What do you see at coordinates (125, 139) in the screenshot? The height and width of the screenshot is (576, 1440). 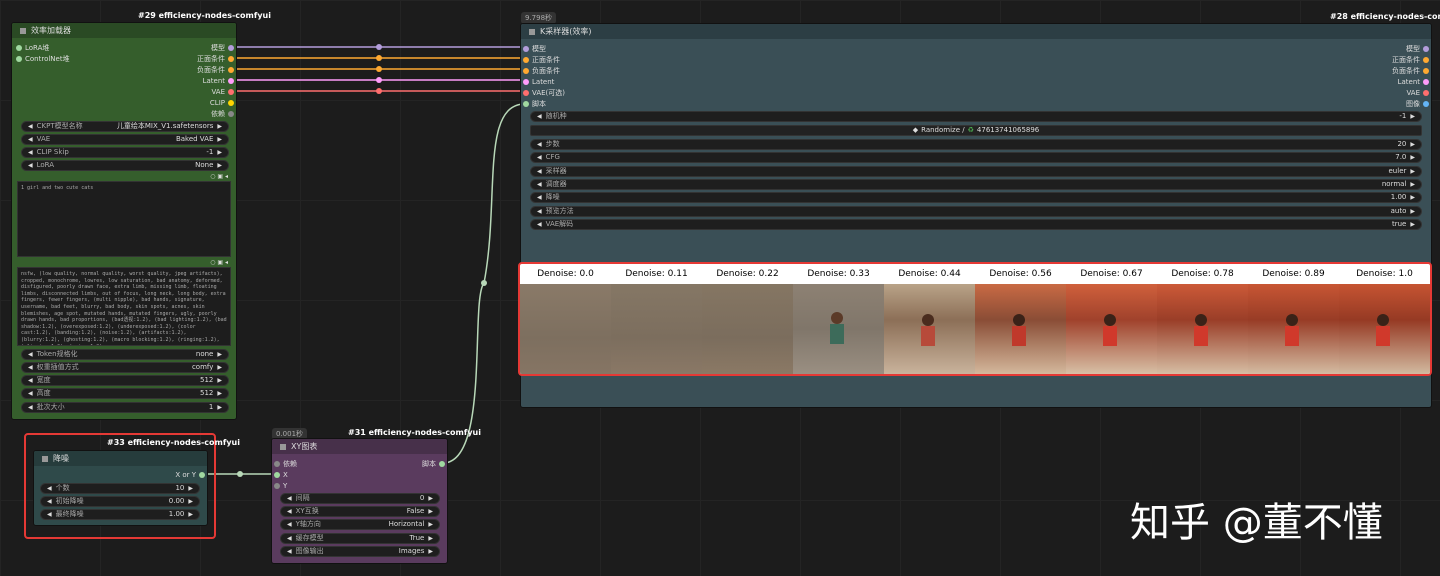 I see `widget-vae: ◀ VAE Baked VAE ▶` at bounding box center [125, 139].